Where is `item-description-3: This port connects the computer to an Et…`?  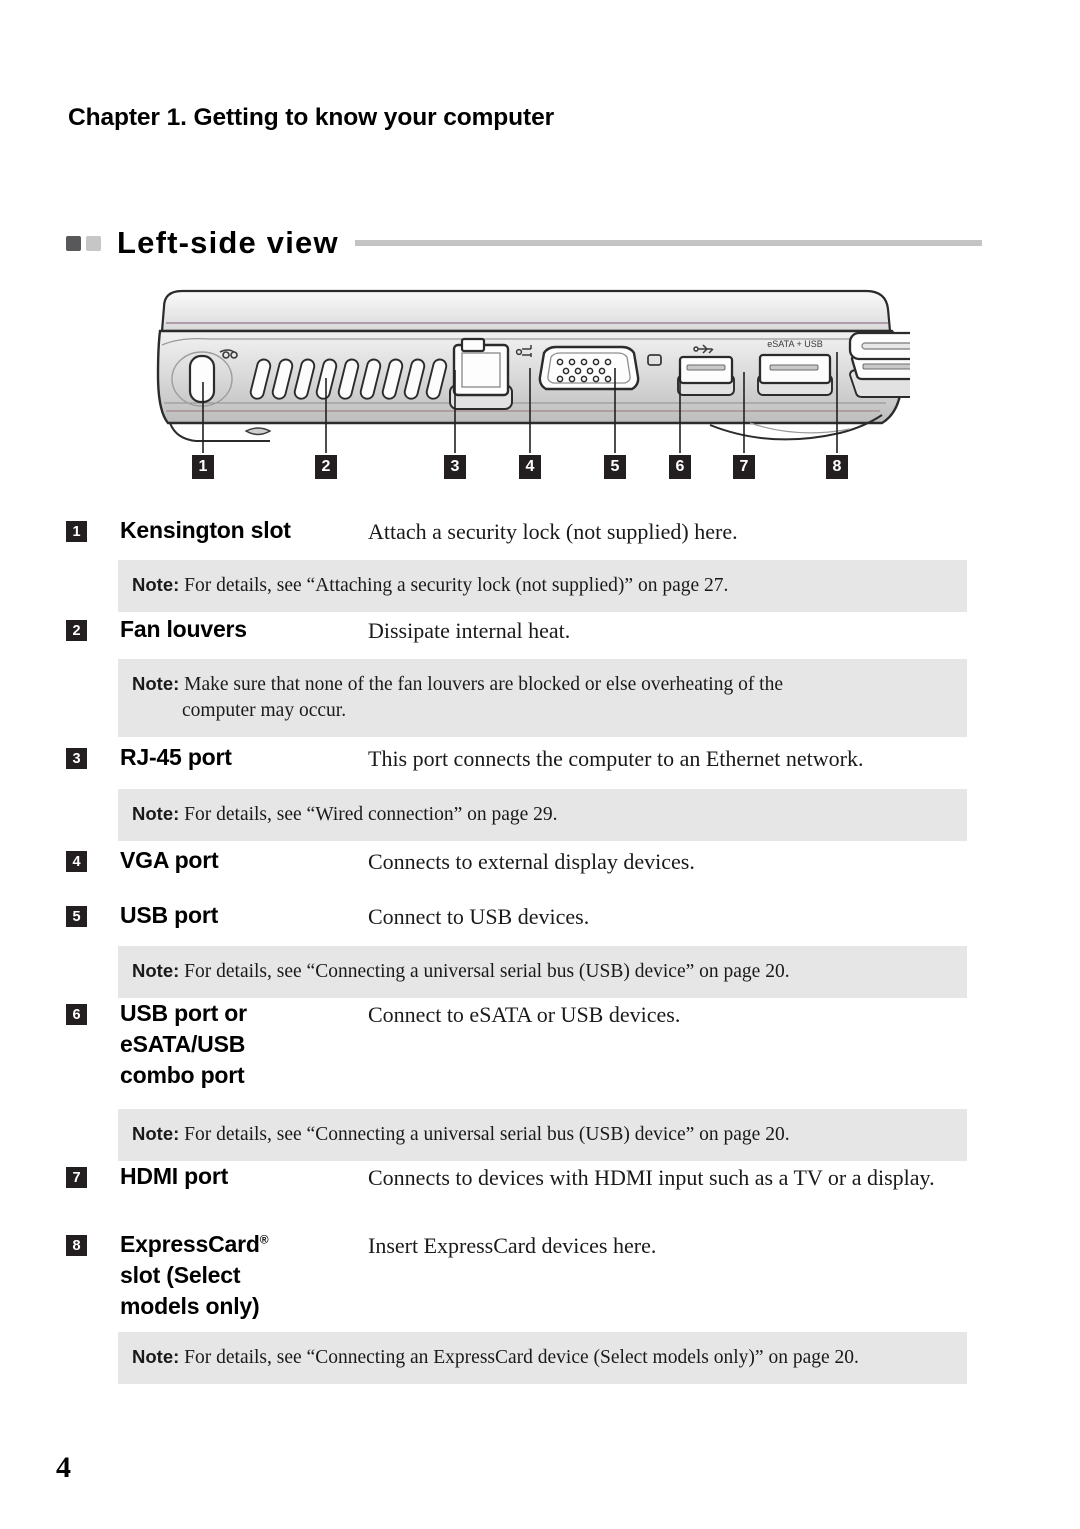 item-description-3: This port connects the computer to an Et… is located at coordinates (616, 758).